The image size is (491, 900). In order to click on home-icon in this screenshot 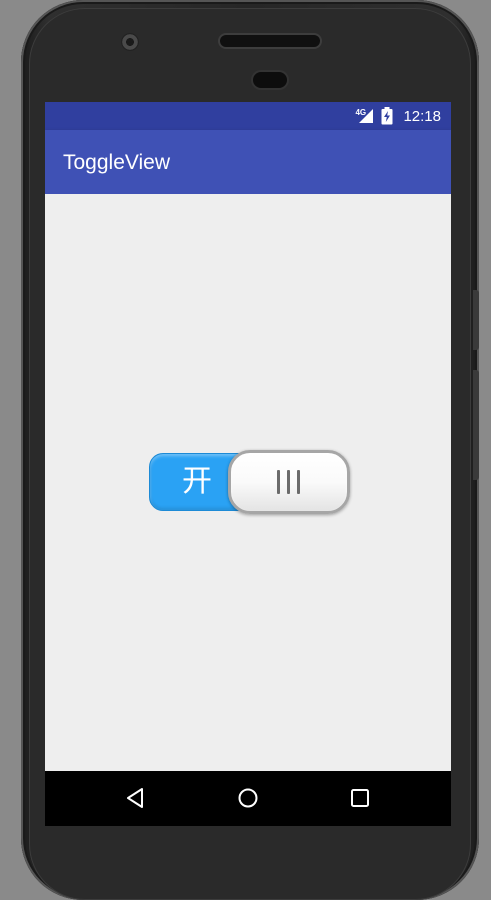, I will do `click(248, 798)`.